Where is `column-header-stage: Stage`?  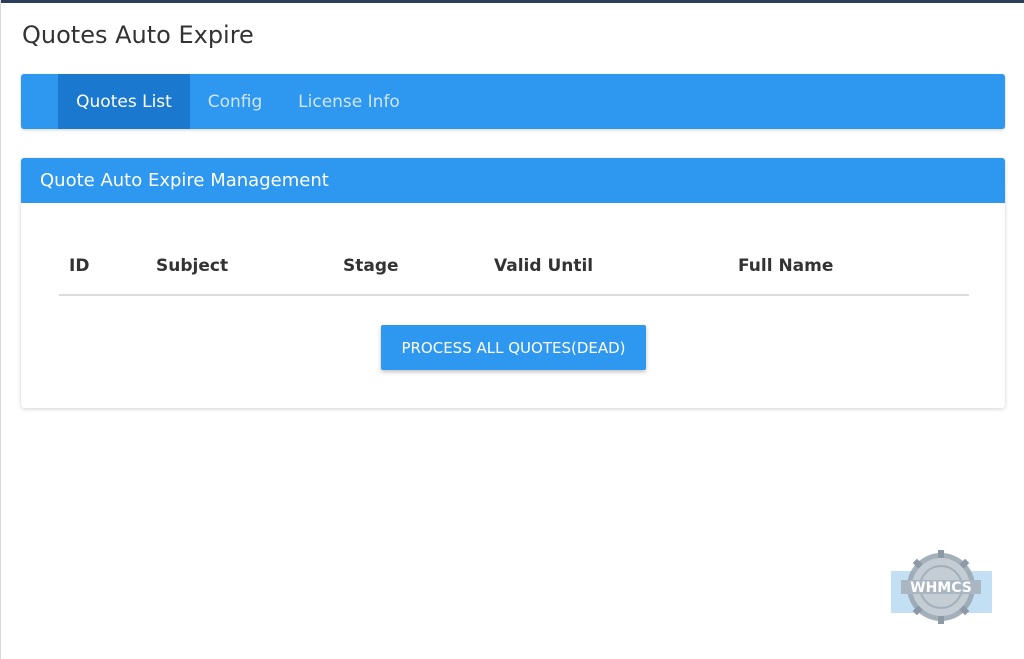 column-header-stage: Stage is located at coordinates (371, 266).